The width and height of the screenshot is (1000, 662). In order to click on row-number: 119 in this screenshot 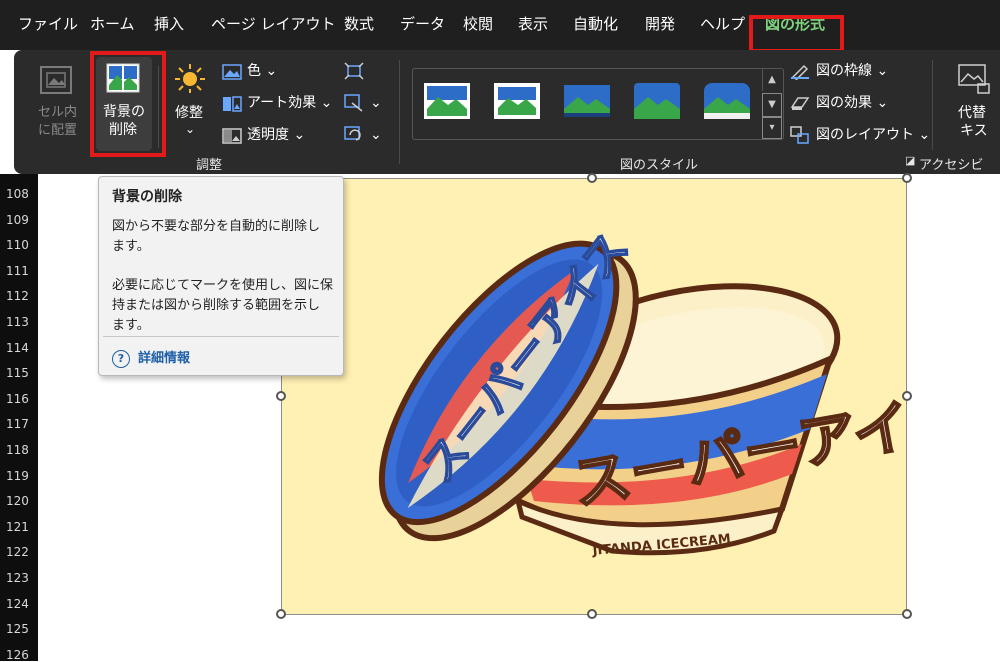, I will do `click(17, 476)`.